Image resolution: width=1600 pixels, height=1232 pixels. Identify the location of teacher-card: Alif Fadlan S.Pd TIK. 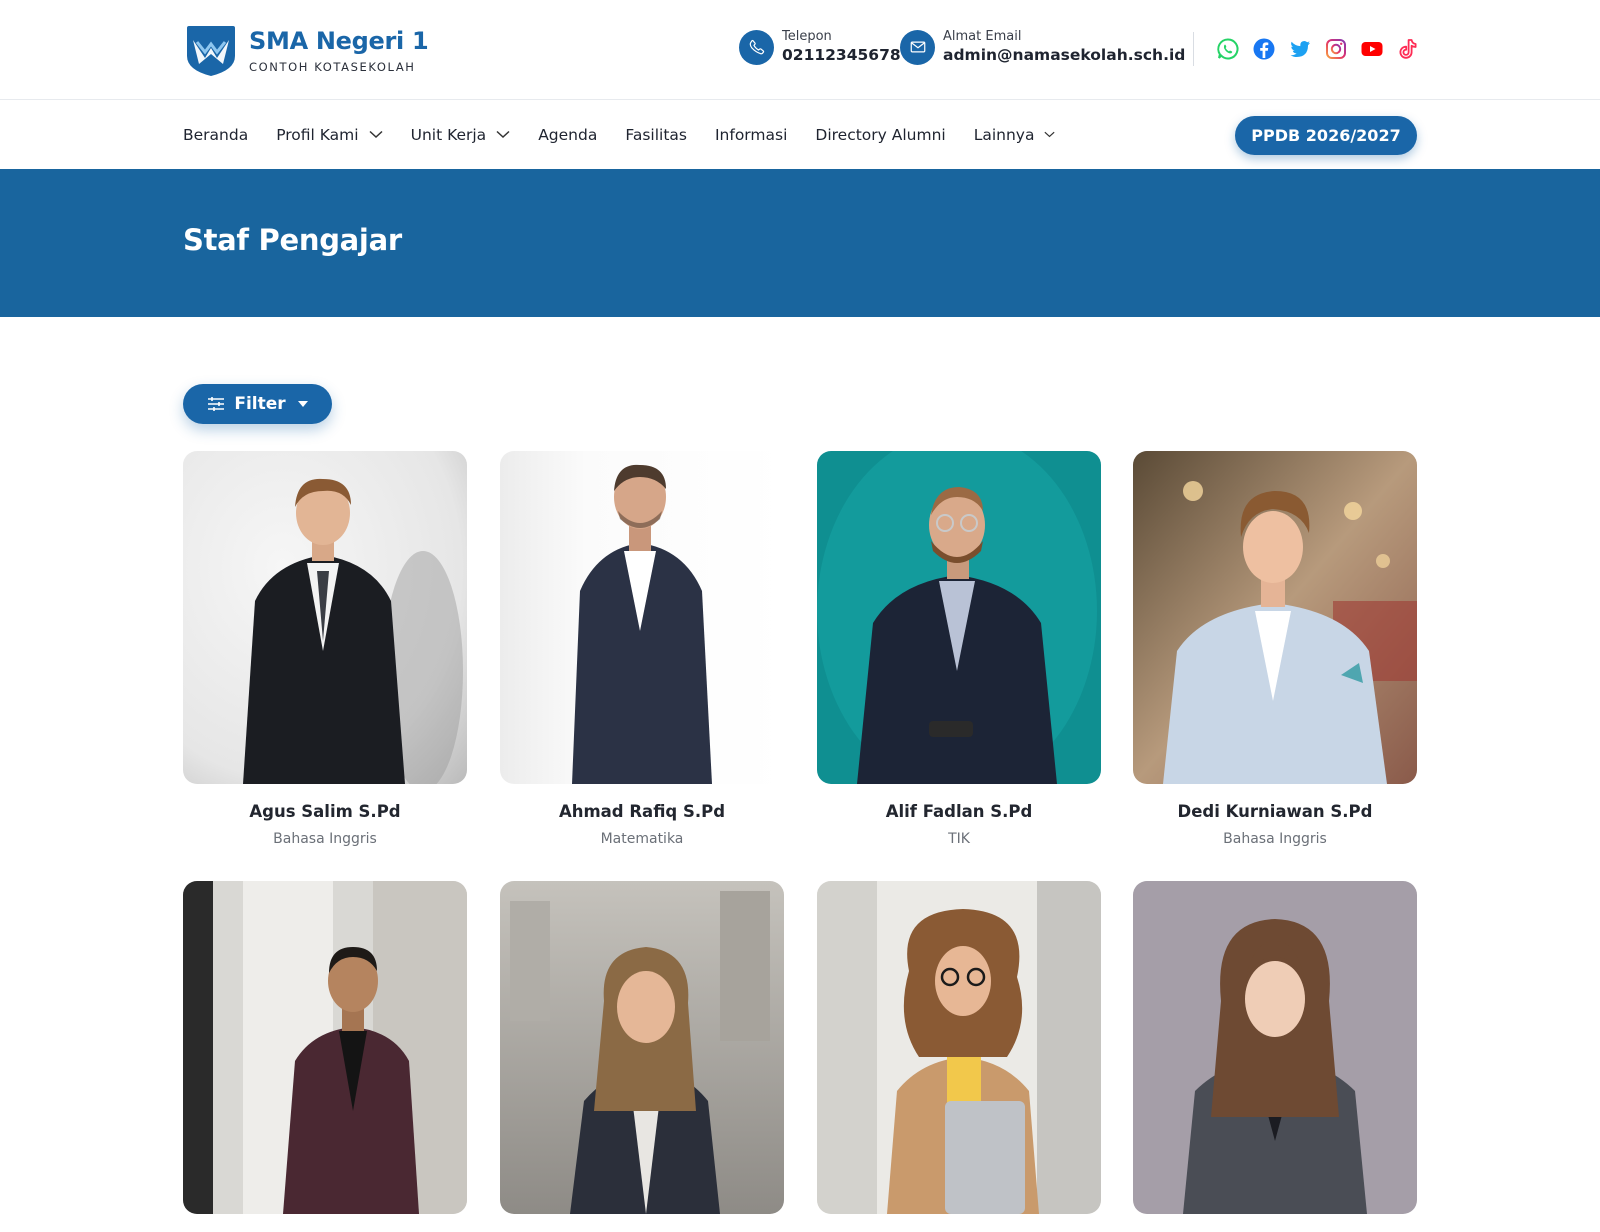
(959, 649).